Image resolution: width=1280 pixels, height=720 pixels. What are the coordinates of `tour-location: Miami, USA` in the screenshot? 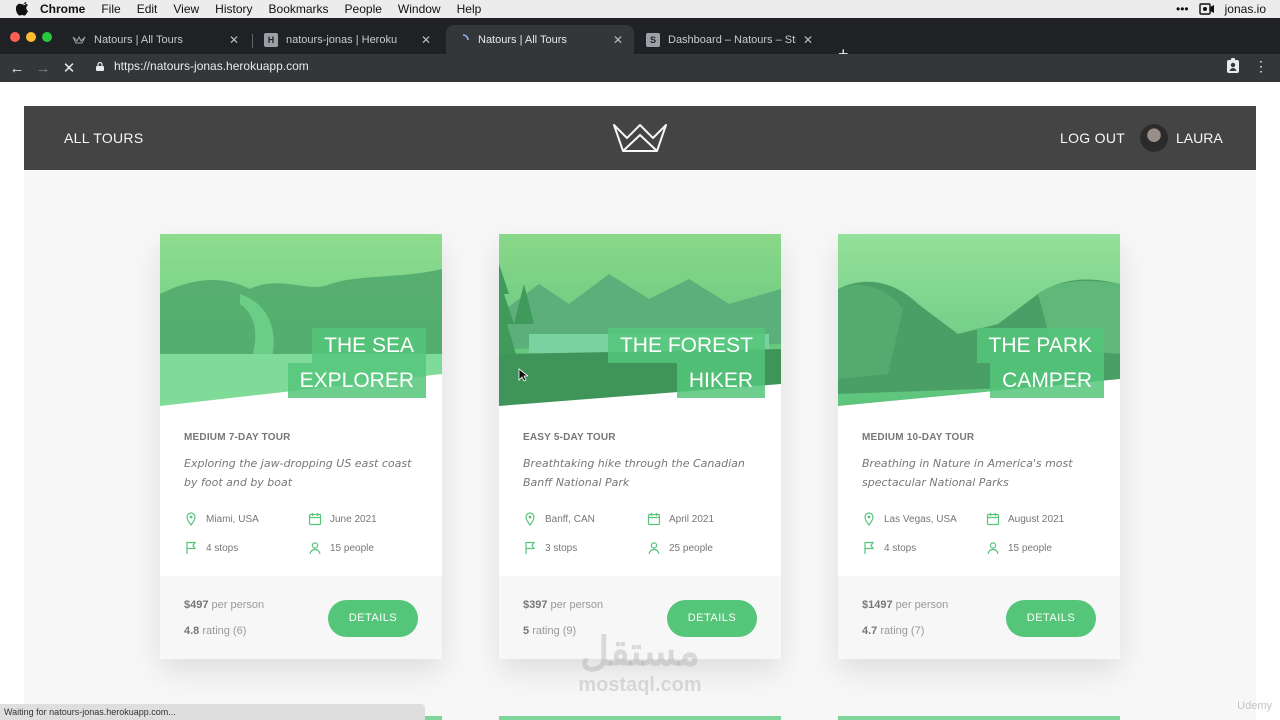 It's located at (221, 519).